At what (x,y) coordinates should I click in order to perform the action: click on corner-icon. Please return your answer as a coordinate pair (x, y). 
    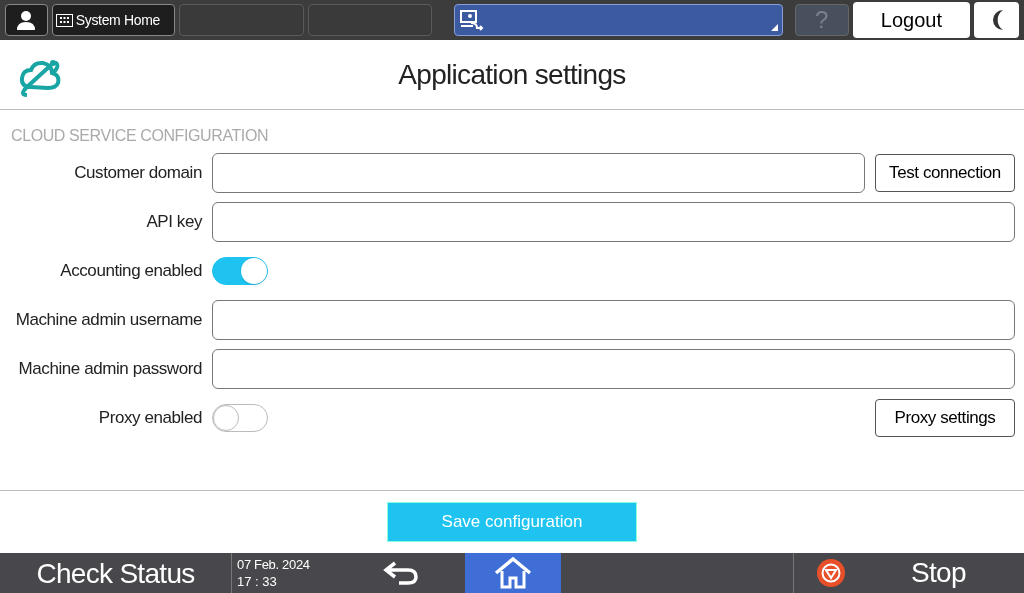
    Looking at the image, I should click on (774, 27).